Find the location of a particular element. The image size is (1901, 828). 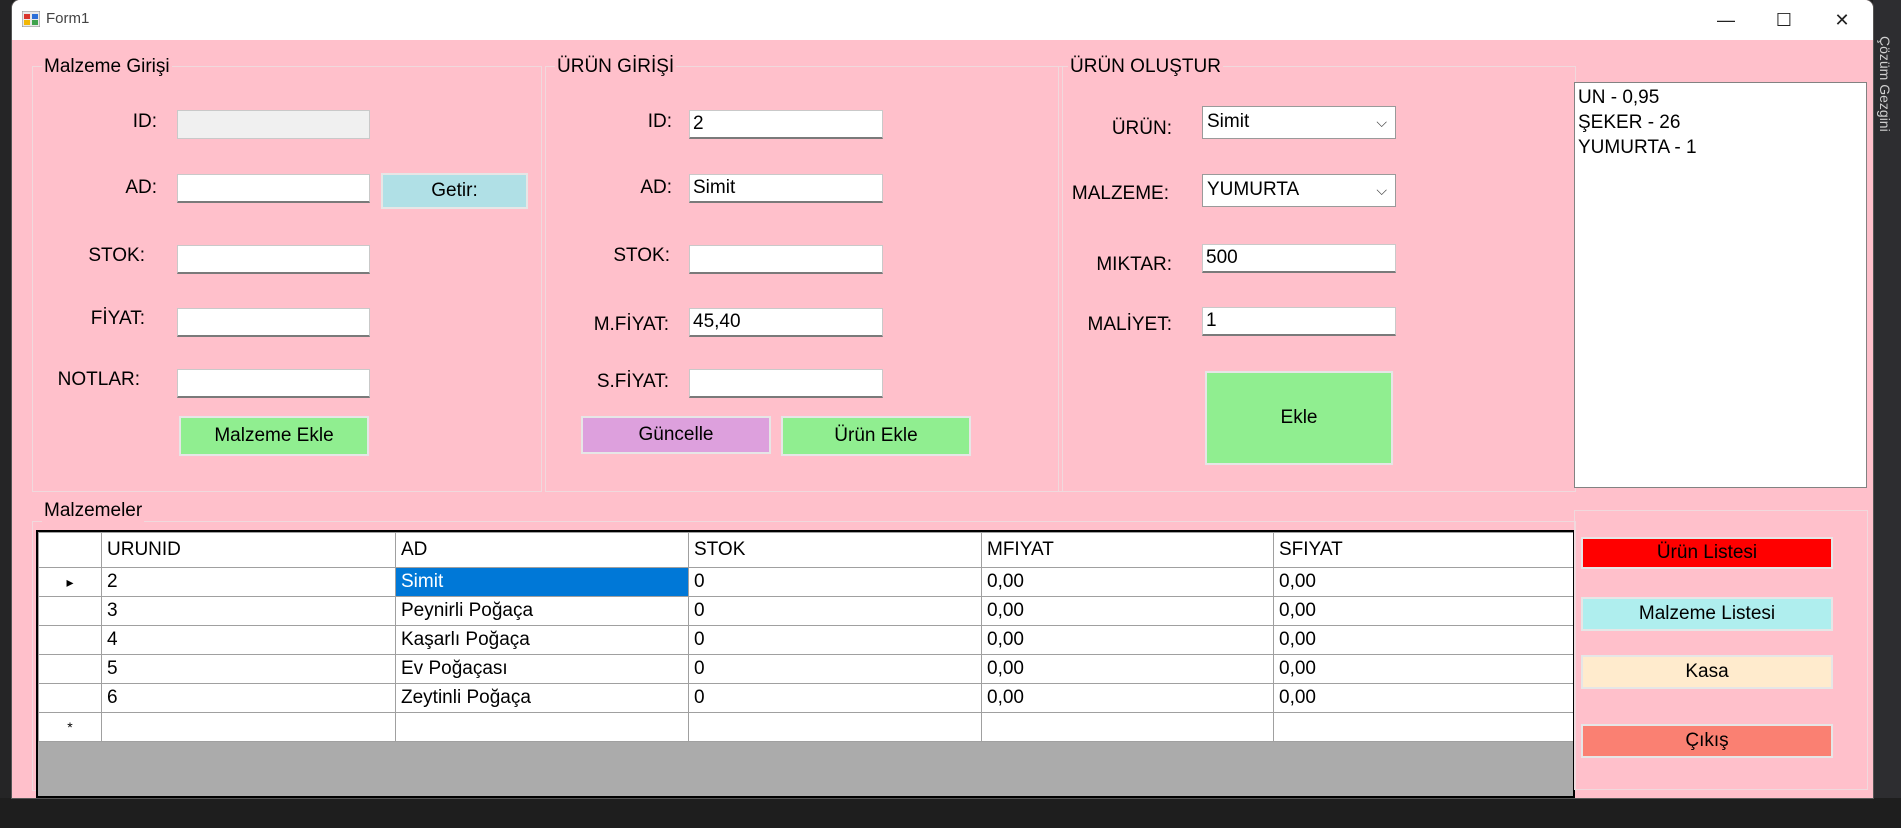

urun-mfiyat-label: M.FİYAT: is located at coordinates (631, 324).